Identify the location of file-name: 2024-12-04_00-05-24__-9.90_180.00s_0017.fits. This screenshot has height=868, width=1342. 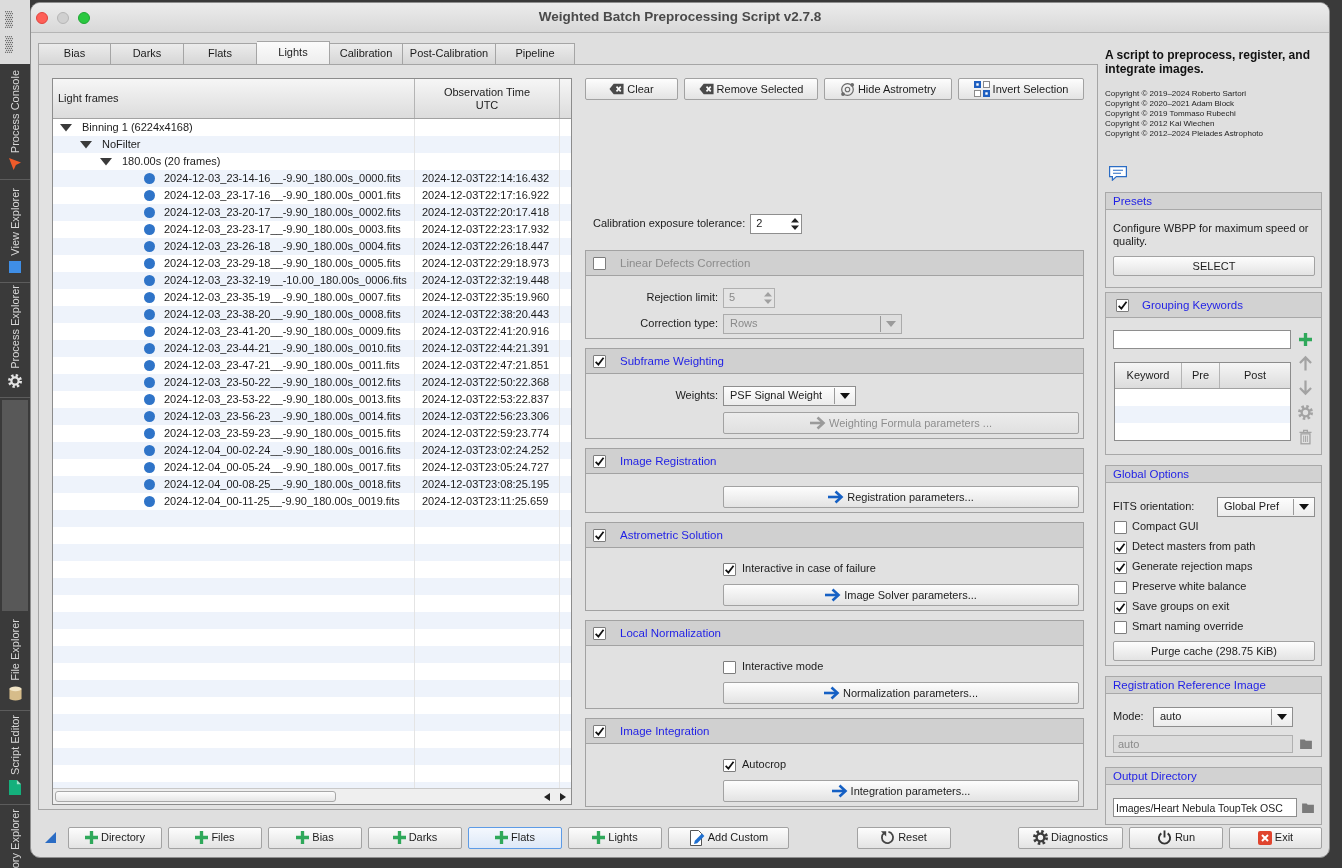
(282, 467).